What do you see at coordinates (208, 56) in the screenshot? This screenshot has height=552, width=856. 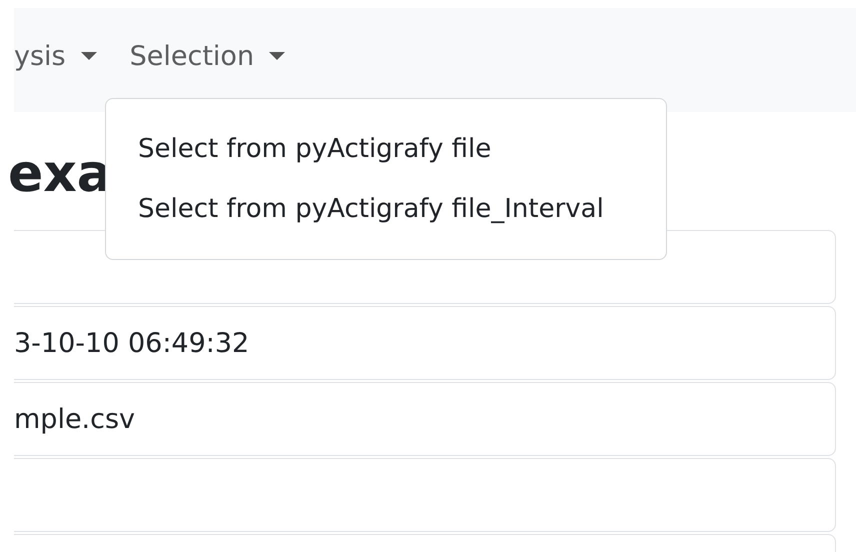 I see `nav-dropdown: Selection` at bounding box center [208, 56].